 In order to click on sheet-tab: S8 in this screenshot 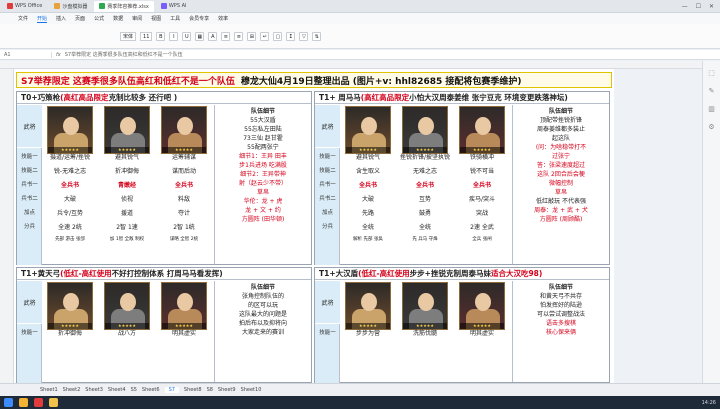, I will do `click(210, 390)`.